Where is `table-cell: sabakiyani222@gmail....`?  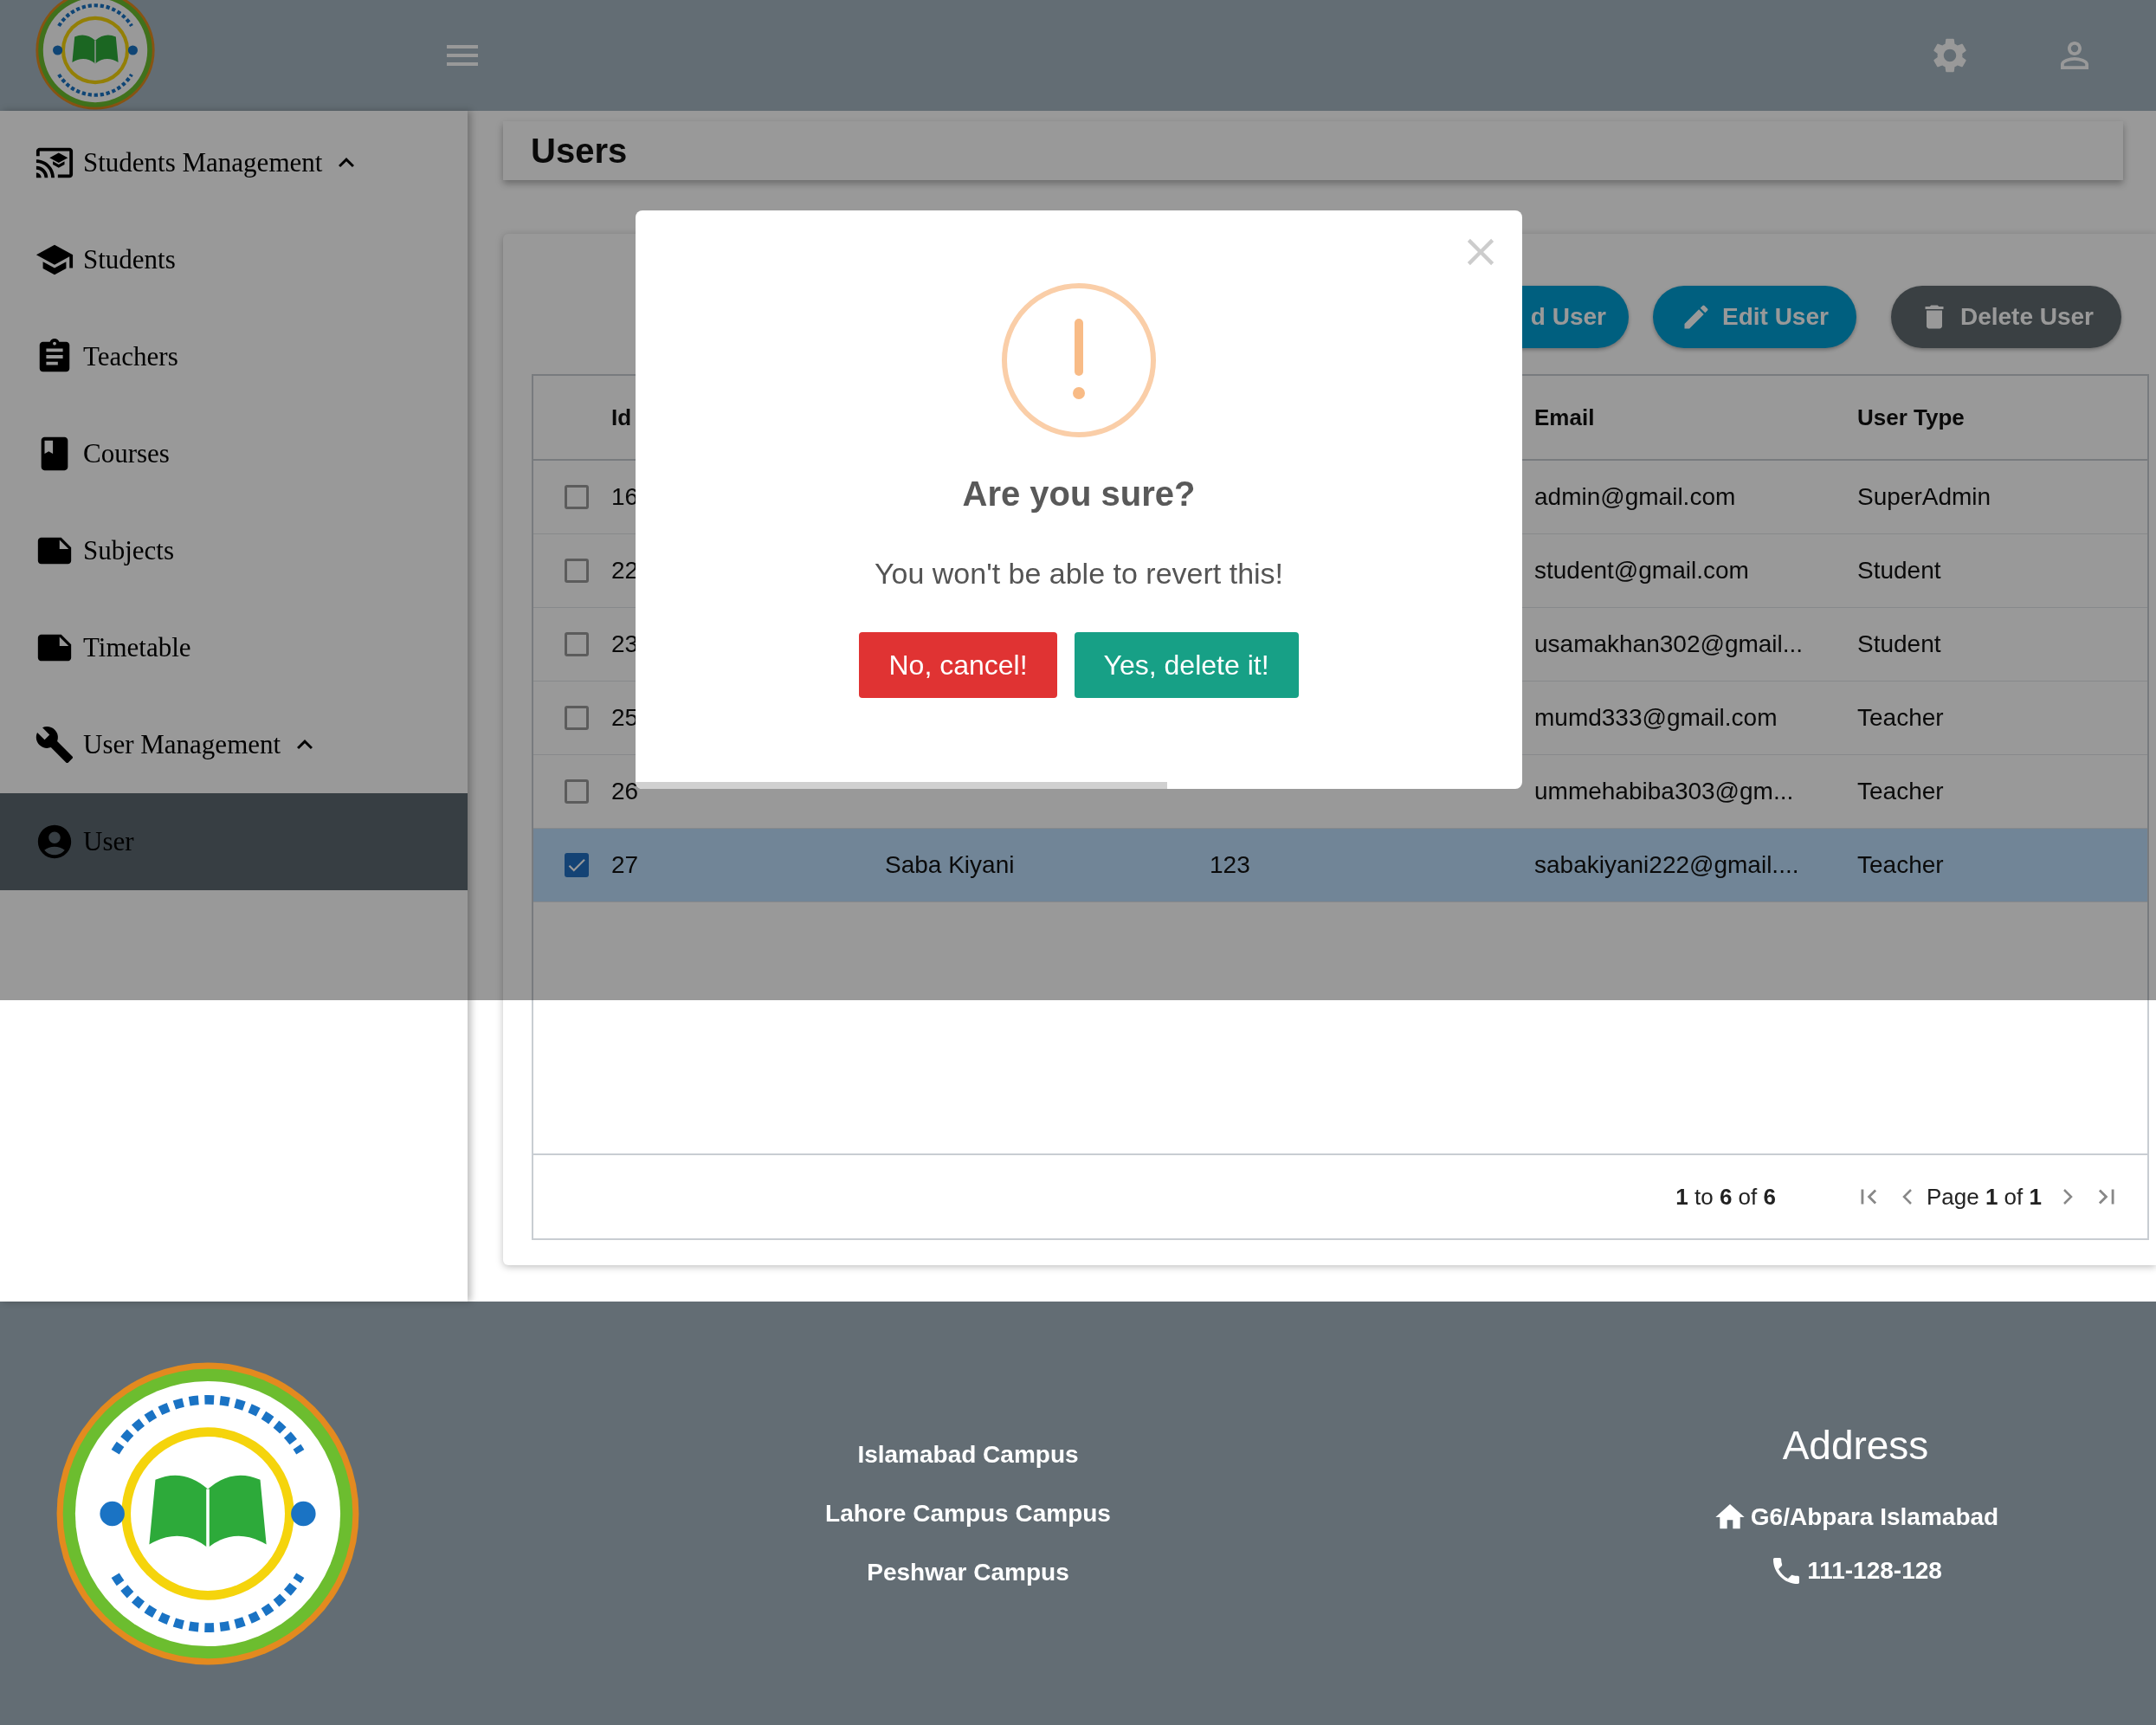 table-cell: sabakiyani222@gmail.... is located at coordinates (1666, 864).